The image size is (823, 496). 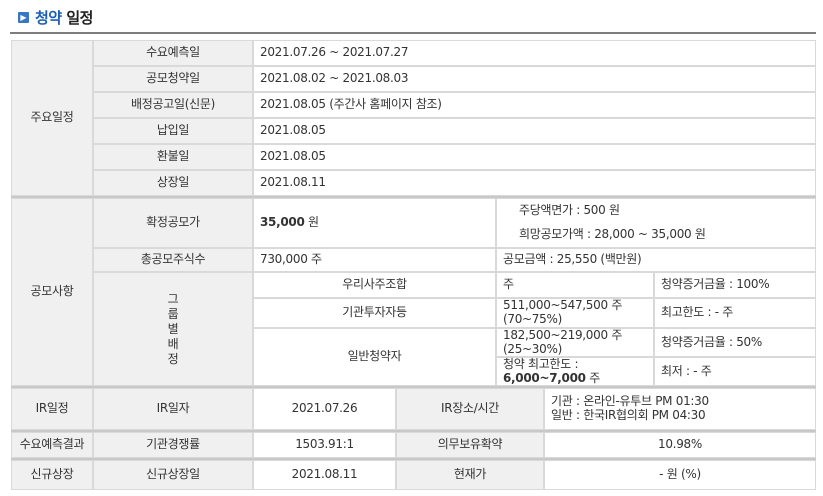 What do you see at coordinates (680, 445) in the screenshot?
I see `lockup-value: 10.98%` at bounding box center [680, 445].